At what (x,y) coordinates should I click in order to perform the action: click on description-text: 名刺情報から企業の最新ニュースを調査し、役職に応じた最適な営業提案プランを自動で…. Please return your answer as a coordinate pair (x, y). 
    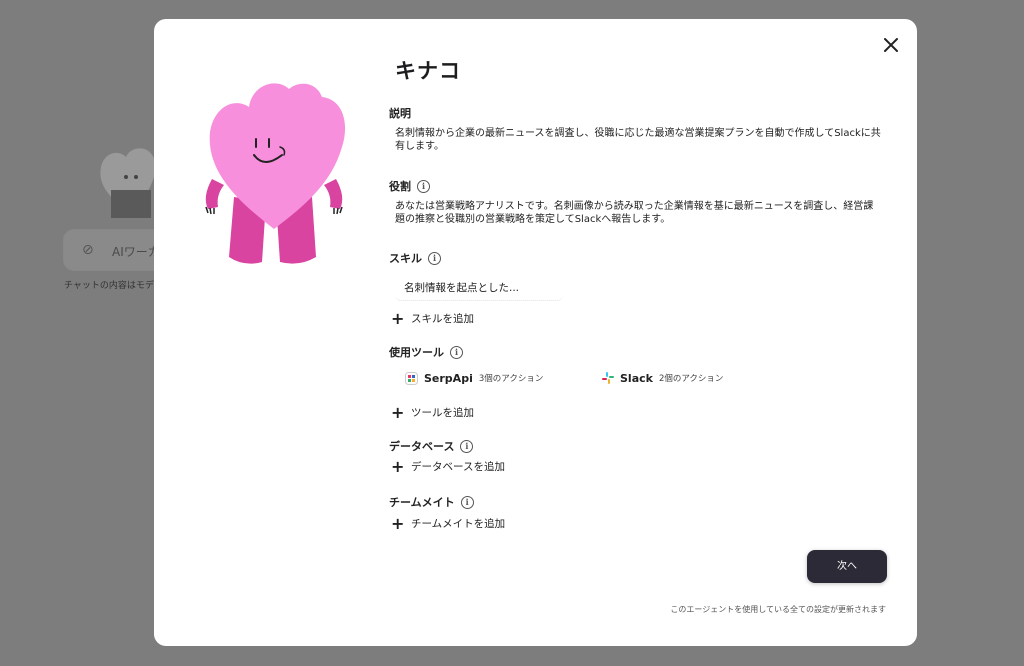
    Looking at the image, I should click on (638, 140).